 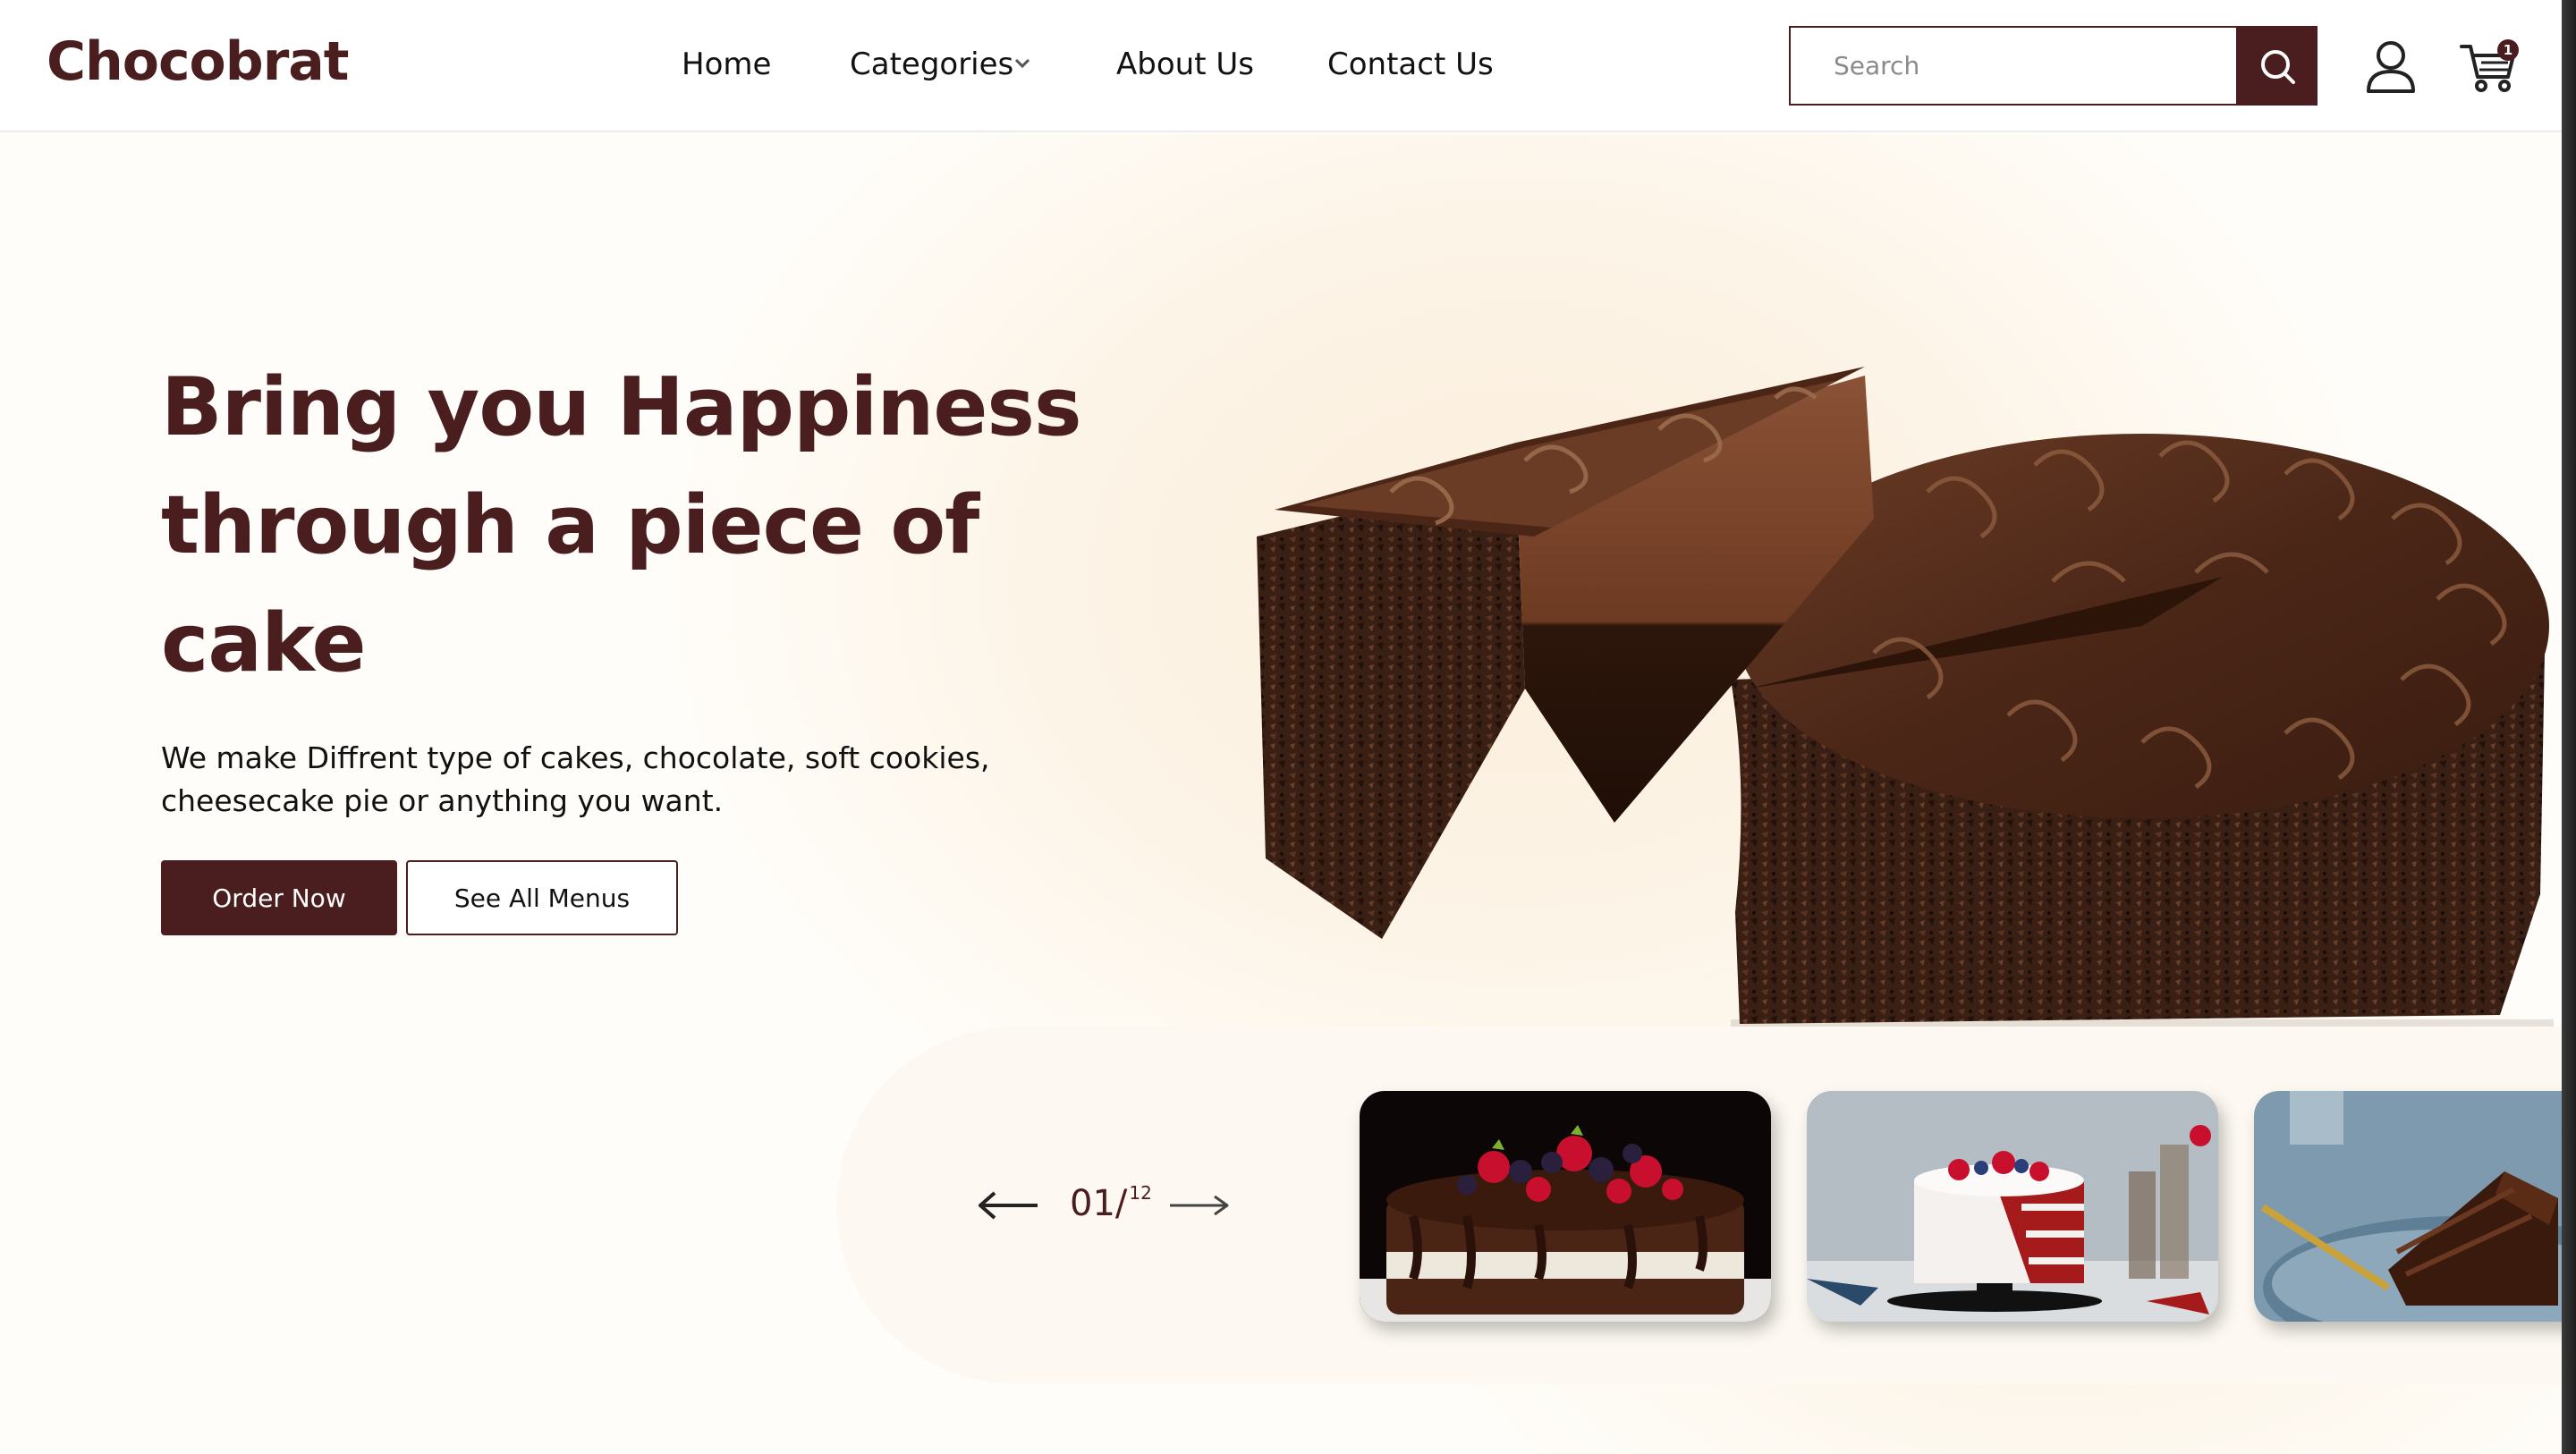 What do you see at coordinates (2013, 66) in the screenshot?
I see `search-input` at bounding box center [2013, 66].